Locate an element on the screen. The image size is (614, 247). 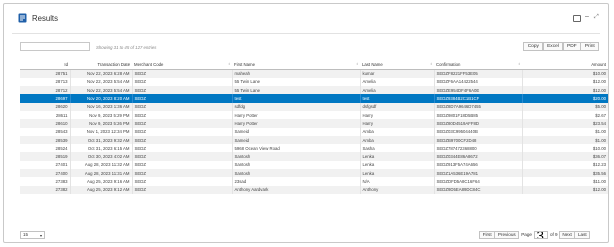
column-header-first-name: First Name ⇕ is located at coordinates (296, 65).